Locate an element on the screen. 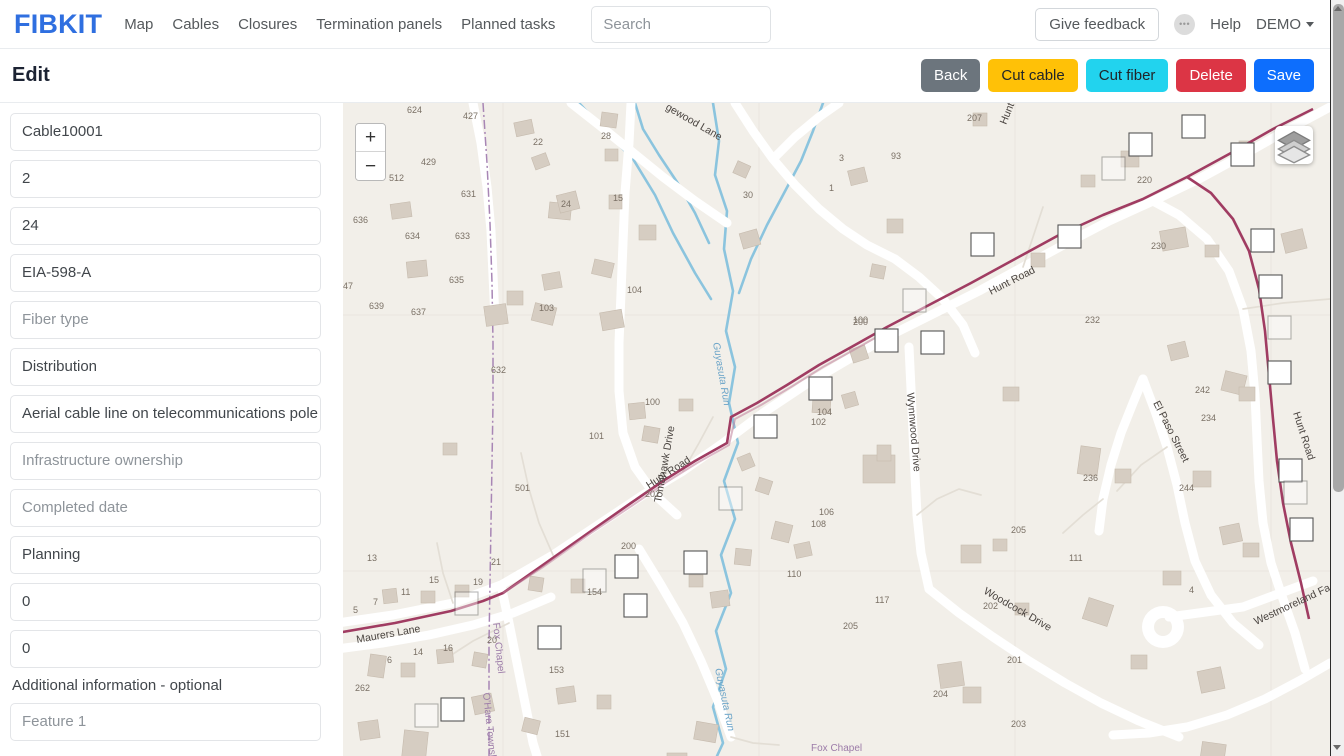 The height and width of the screenshot is (756, 1344). nav-link-planned-tasks: Planned tasks is located at coordinates (508, 24).